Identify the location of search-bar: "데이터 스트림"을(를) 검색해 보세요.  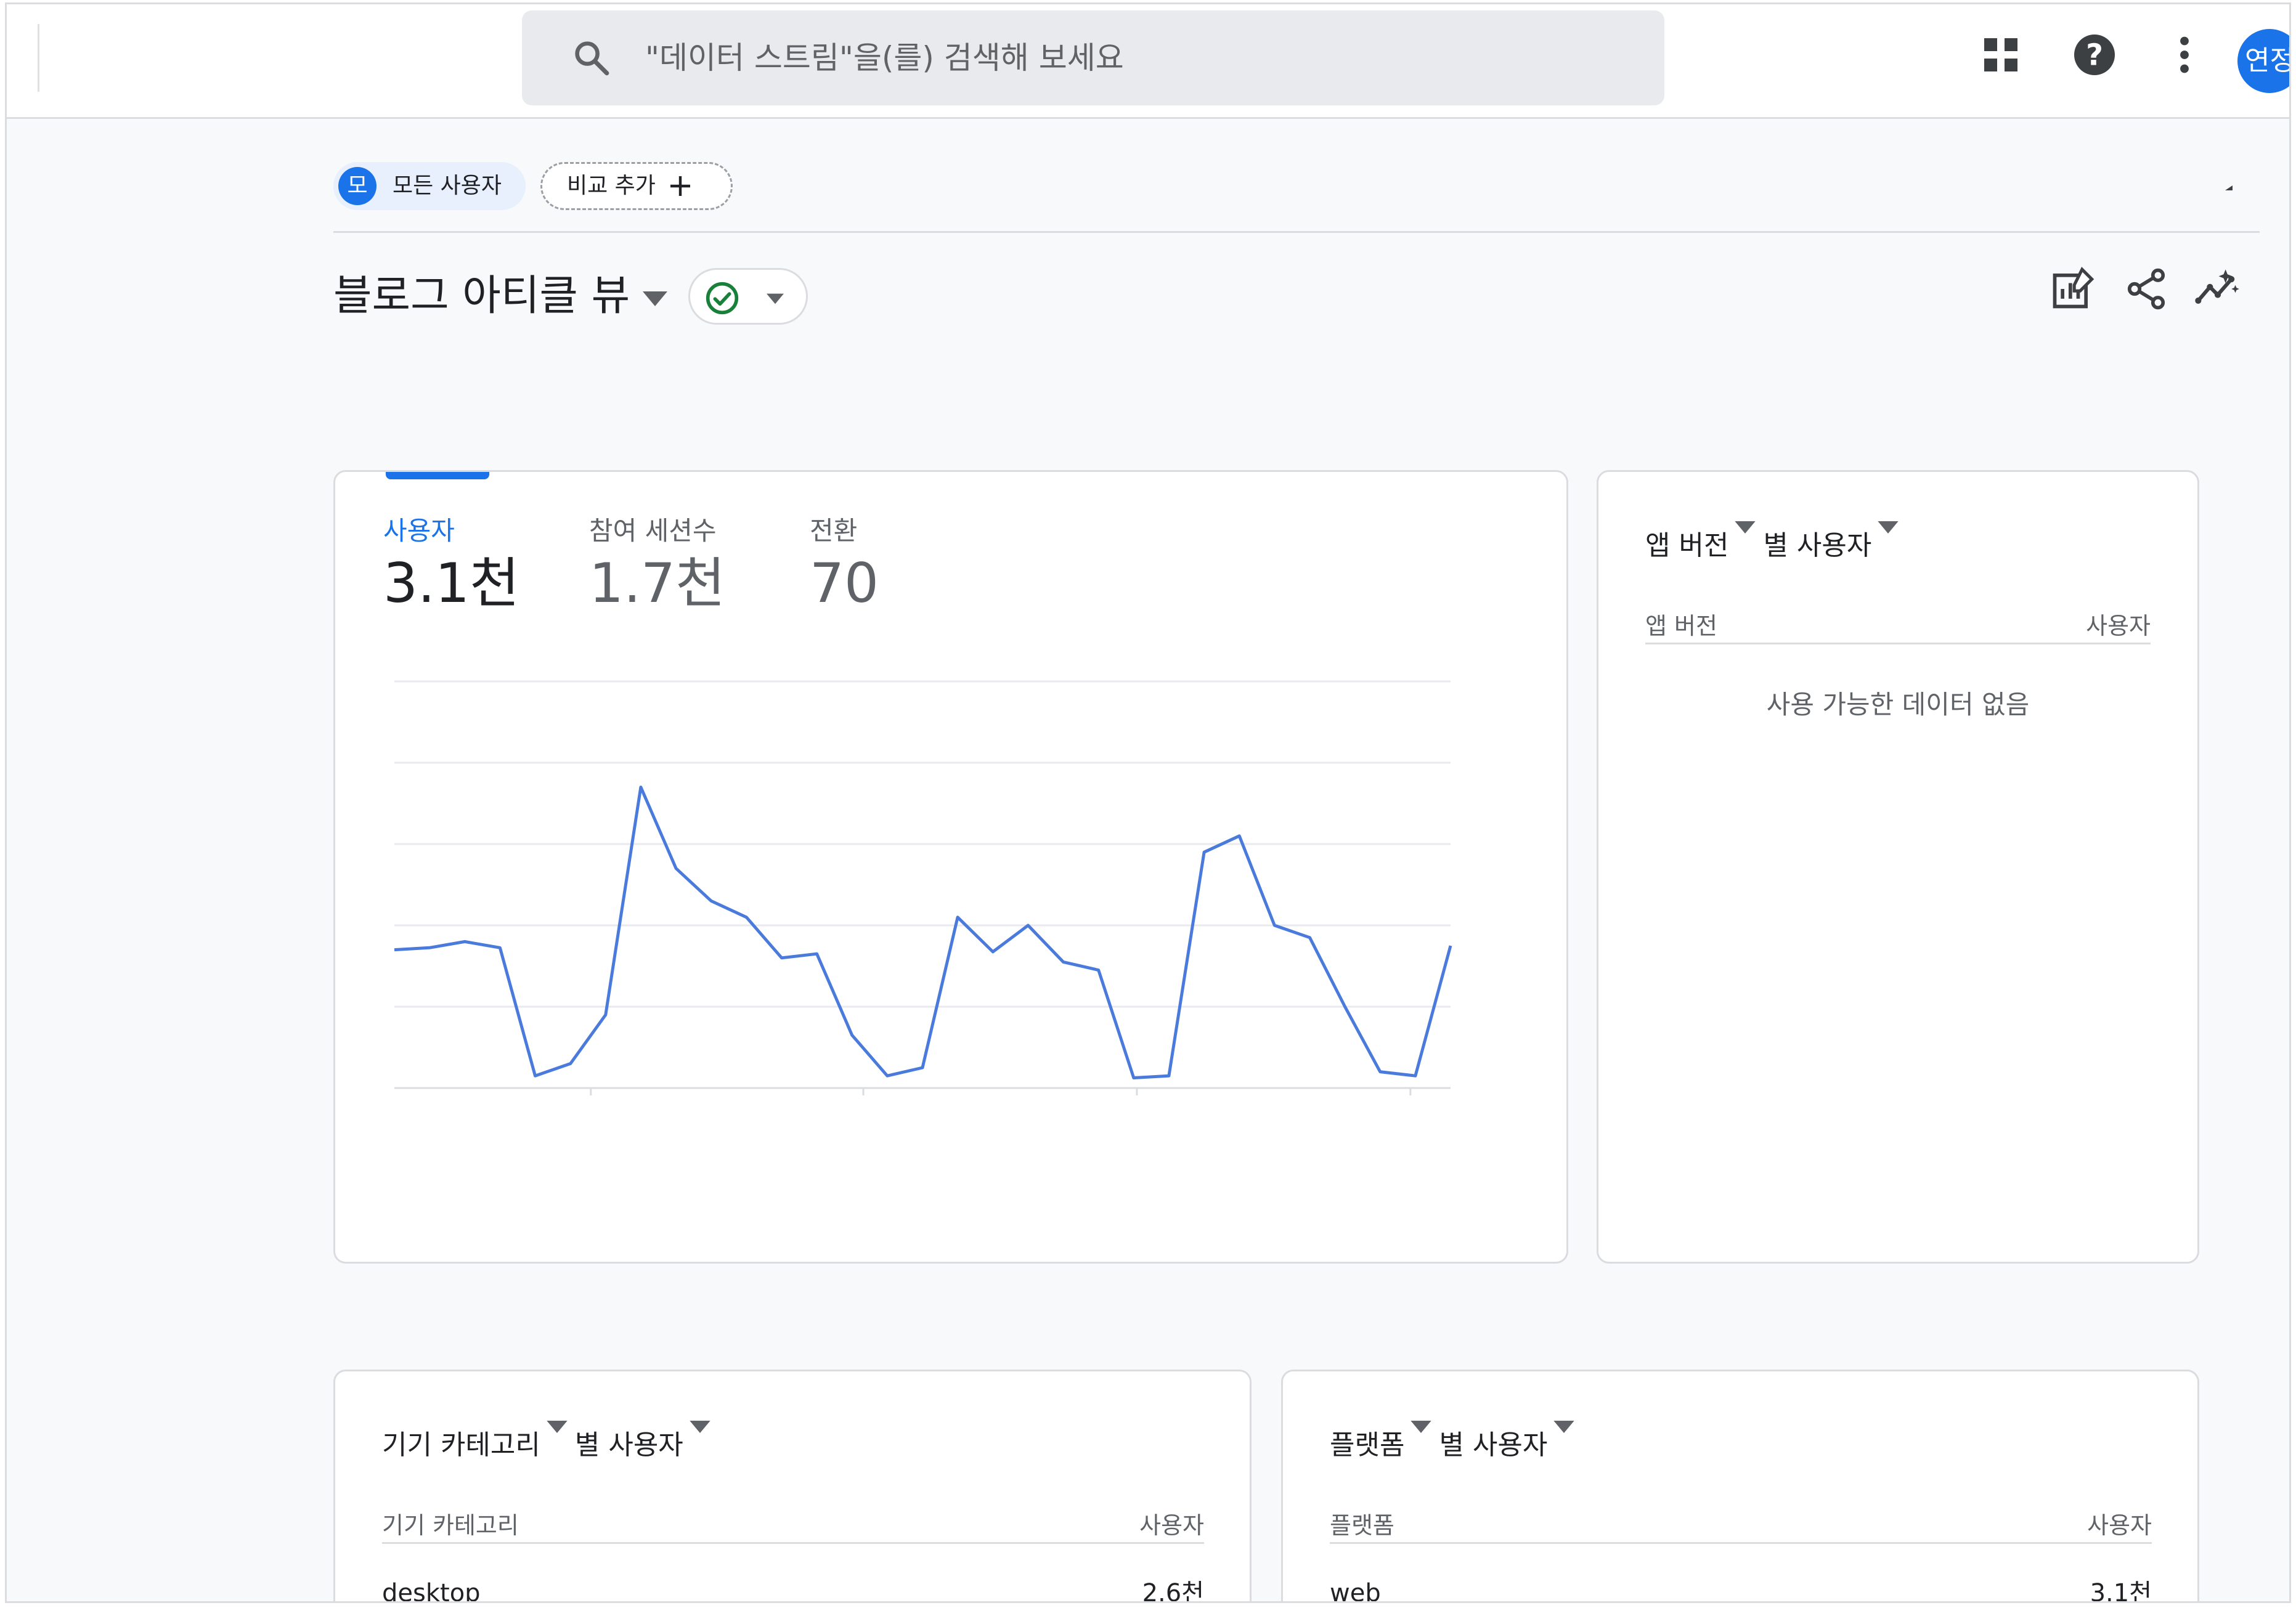
(1093, 58).